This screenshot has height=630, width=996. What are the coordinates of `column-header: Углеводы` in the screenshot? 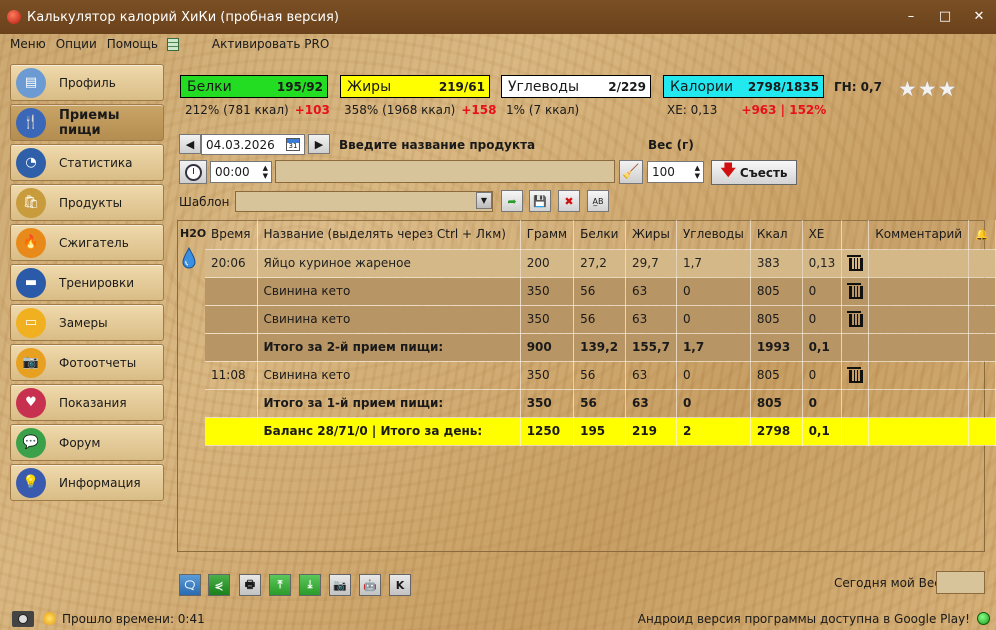 It's located at (713, 235).